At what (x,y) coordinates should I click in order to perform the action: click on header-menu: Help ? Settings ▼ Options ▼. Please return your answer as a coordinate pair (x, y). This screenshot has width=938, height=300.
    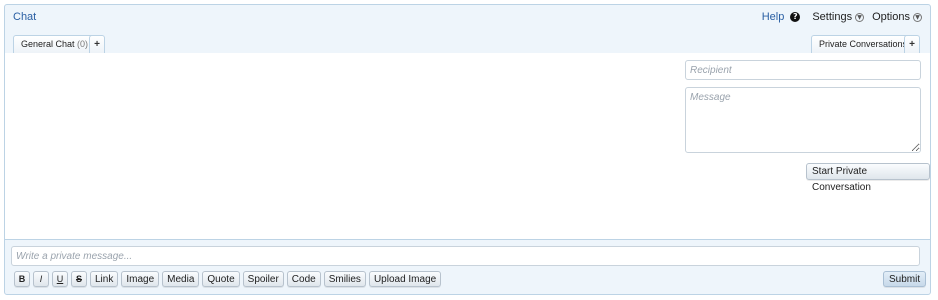
    Looking at the image, I should click on (842, 17).